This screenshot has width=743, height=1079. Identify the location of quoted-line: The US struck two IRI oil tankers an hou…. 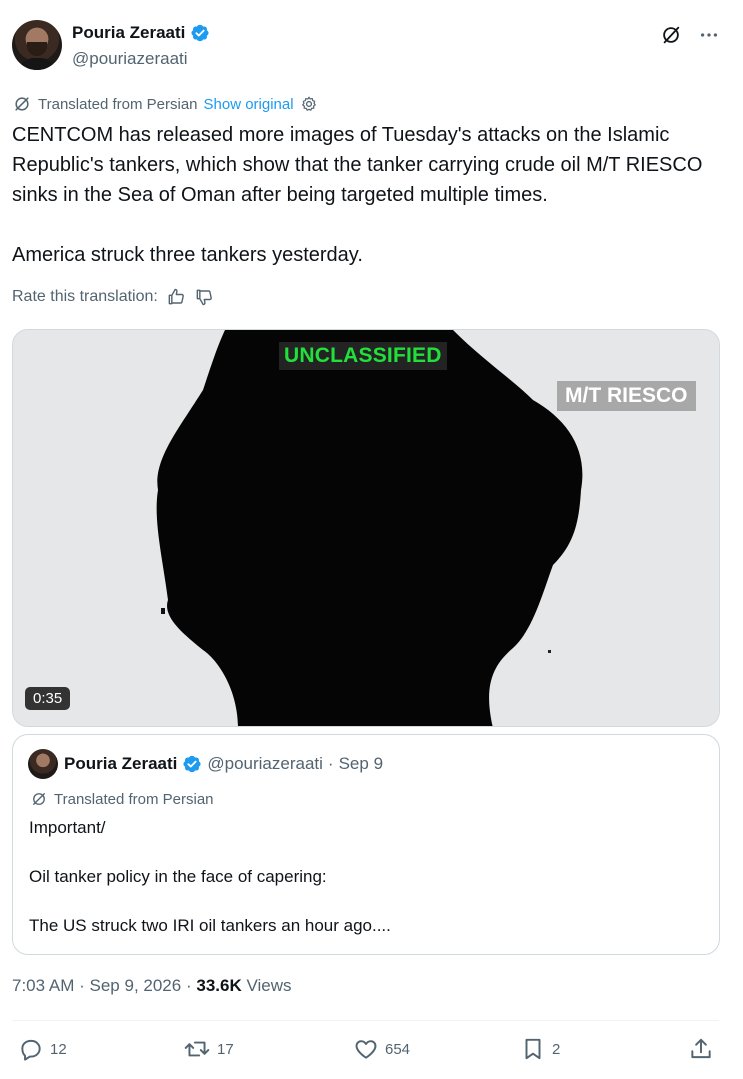
(210, 925).